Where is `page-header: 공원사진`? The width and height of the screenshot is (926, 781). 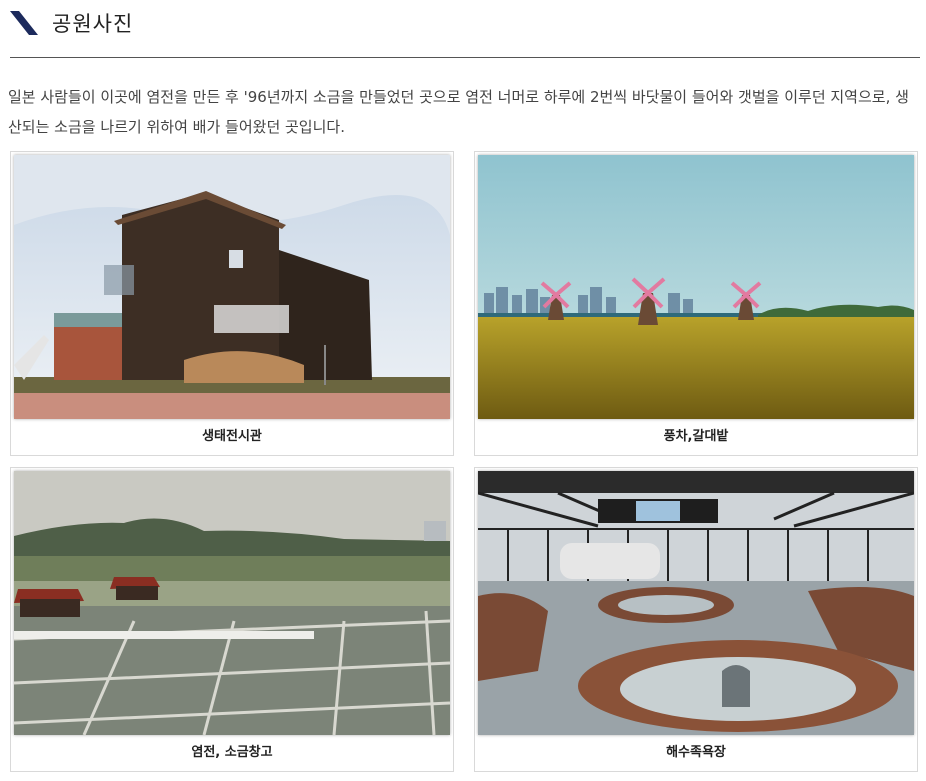 page-header: 공원사진 is located at coordinates (71, 23).